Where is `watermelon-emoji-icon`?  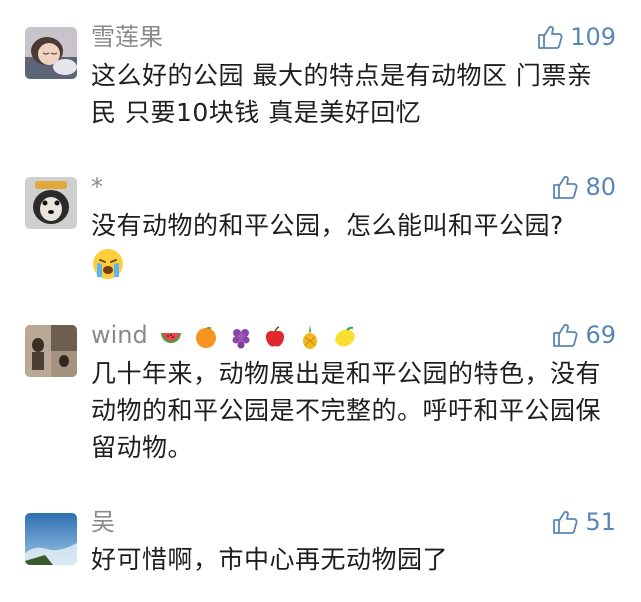
watermelon-emoji-icon is located at coordinates (171, 338).